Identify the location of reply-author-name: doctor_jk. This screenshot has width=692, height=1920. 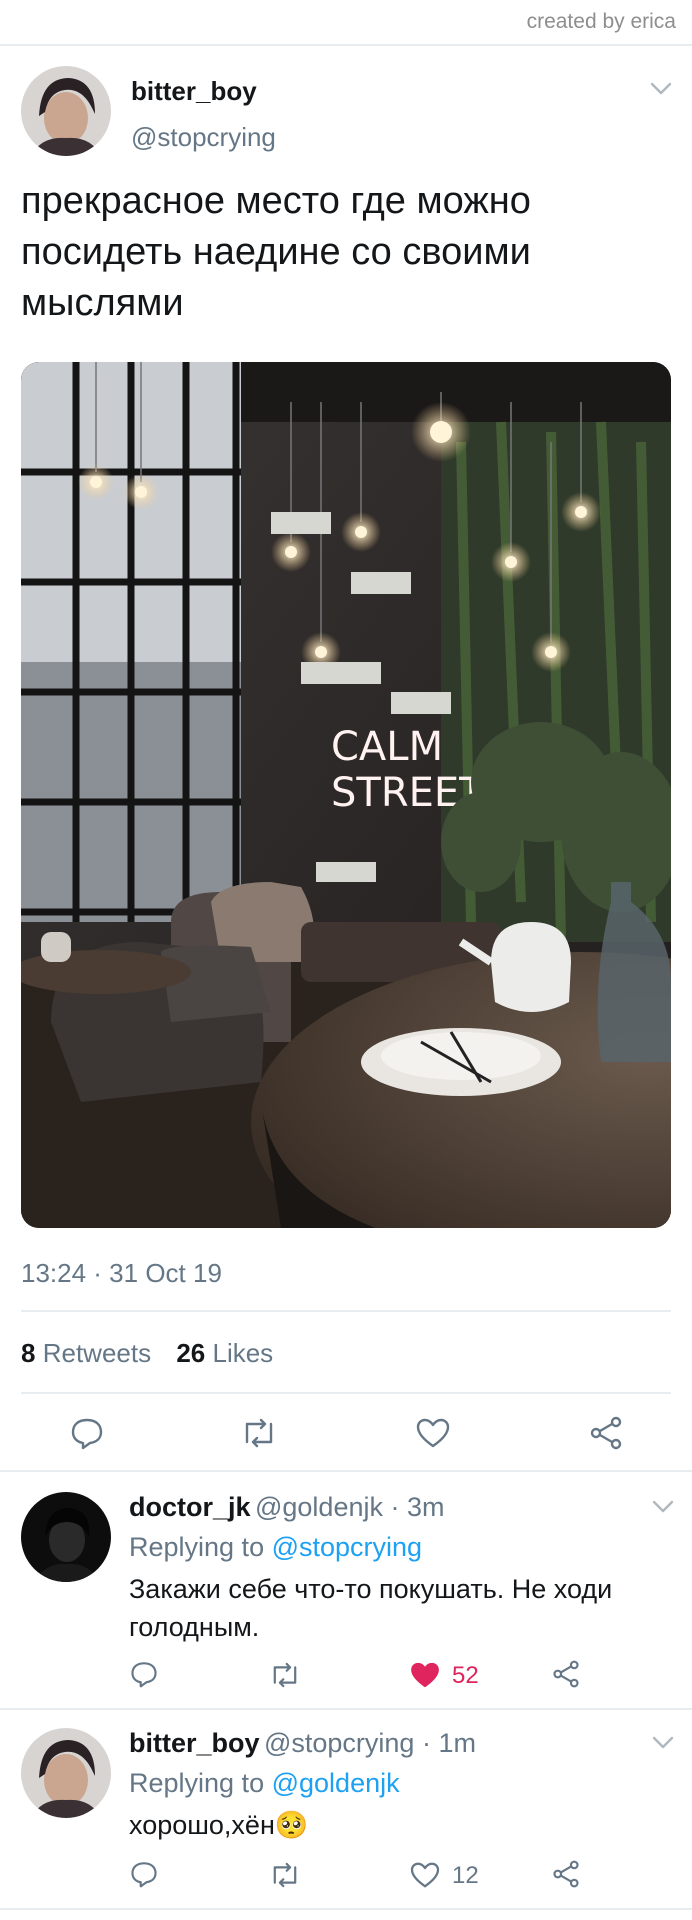
(190, 1507).